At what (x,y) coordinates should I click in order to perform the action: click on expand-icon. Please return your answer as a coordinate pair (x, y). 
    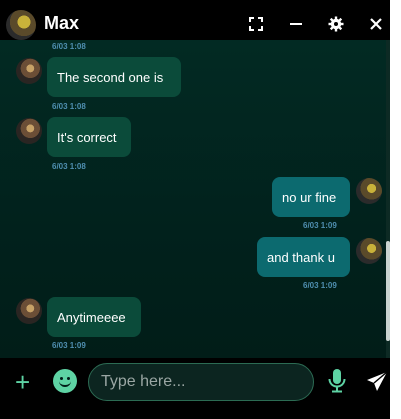
    Looking at the image, I should click on (256, 24).